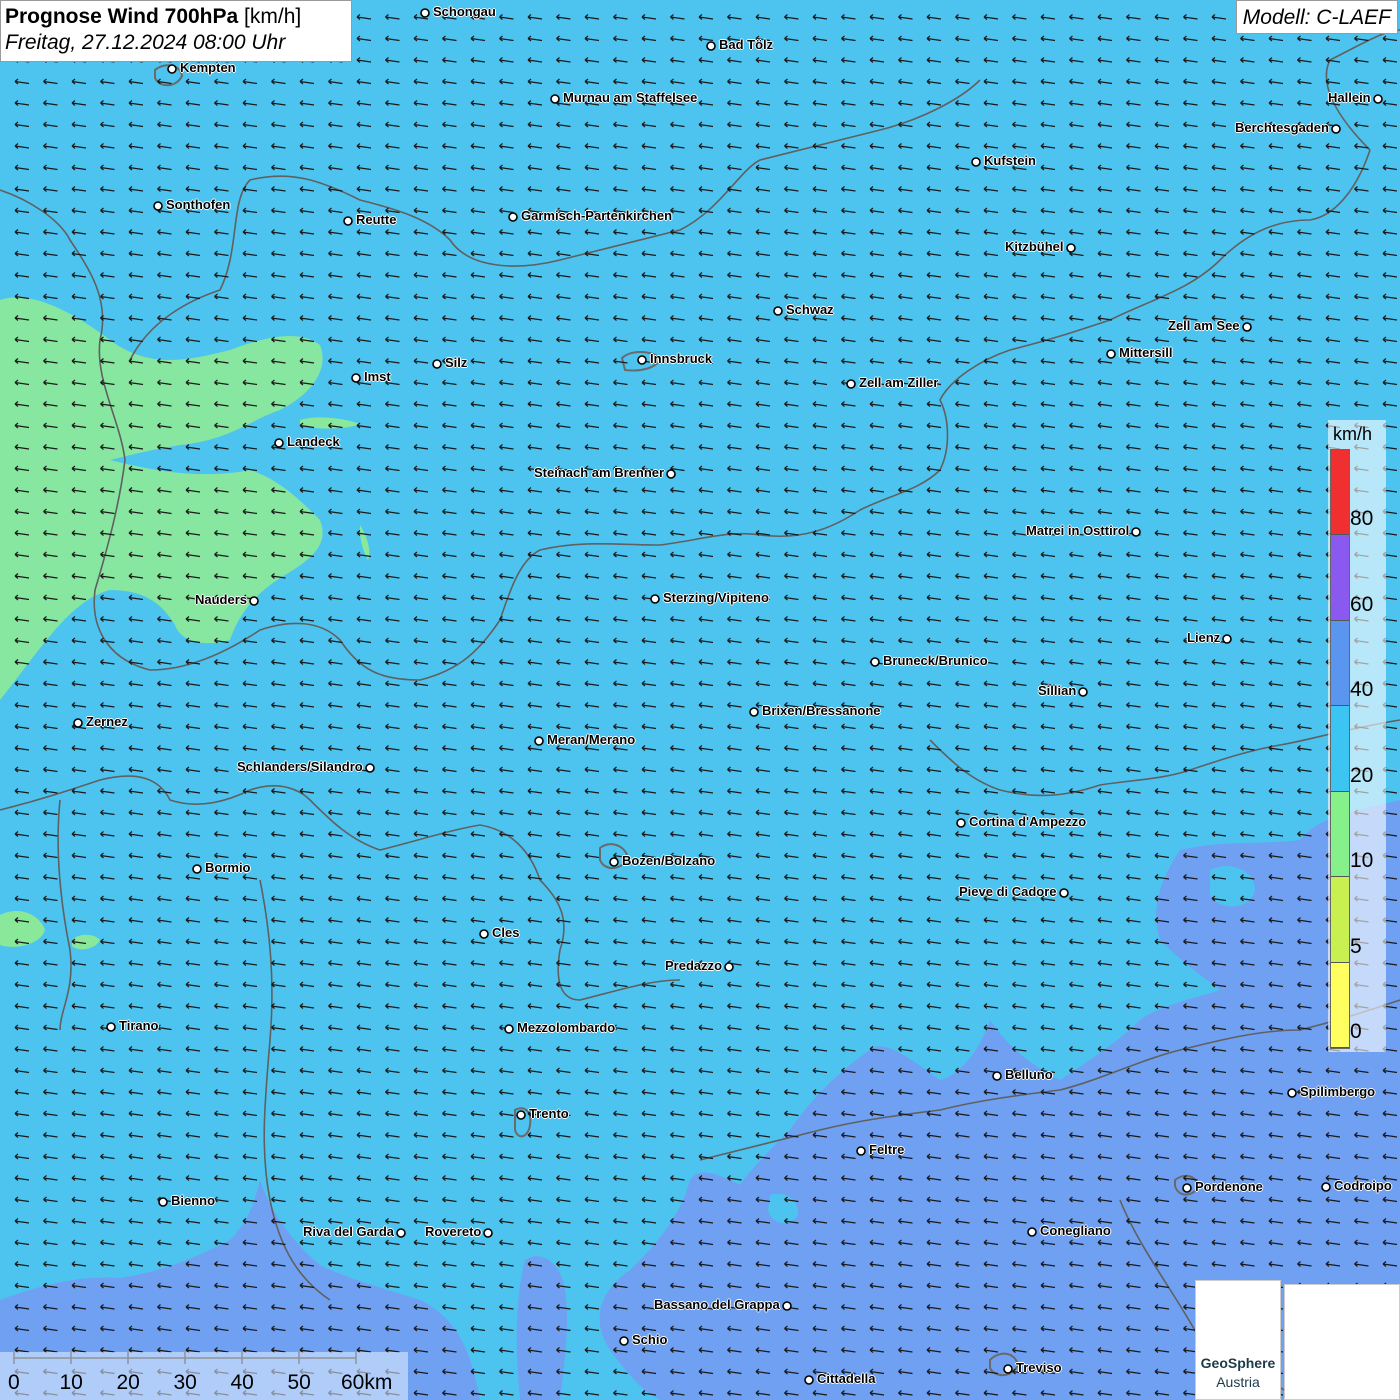 Image resolution: width=1400 pixels, height=1400 pixels. What do you see at coordinates (887, 1149) in the screenshot?
I see `city-label: Feltre` at bounding box center [887, 1149].